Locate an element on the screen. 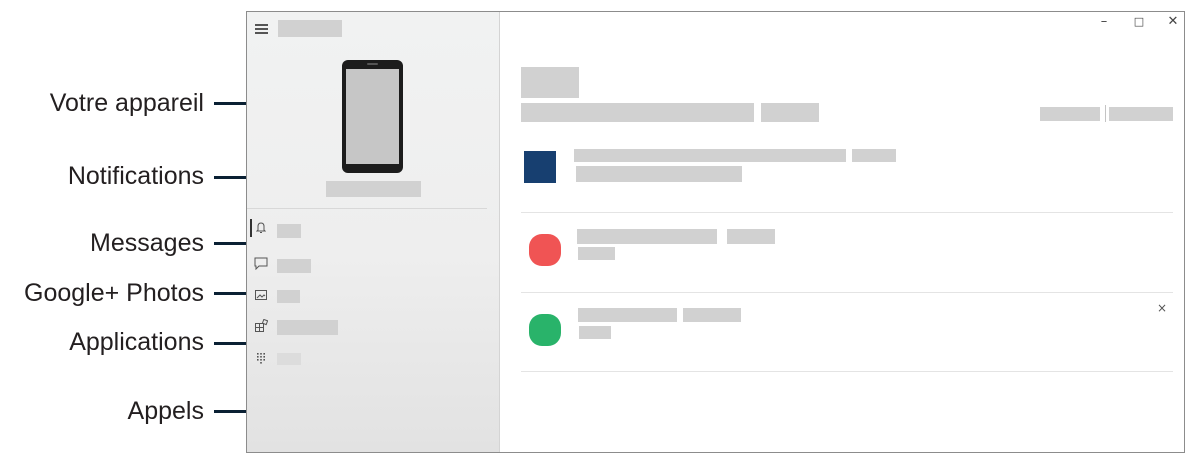 The width and height of the screenshot is (1196, 457). bell-icon is located at coordinates (261, 227).